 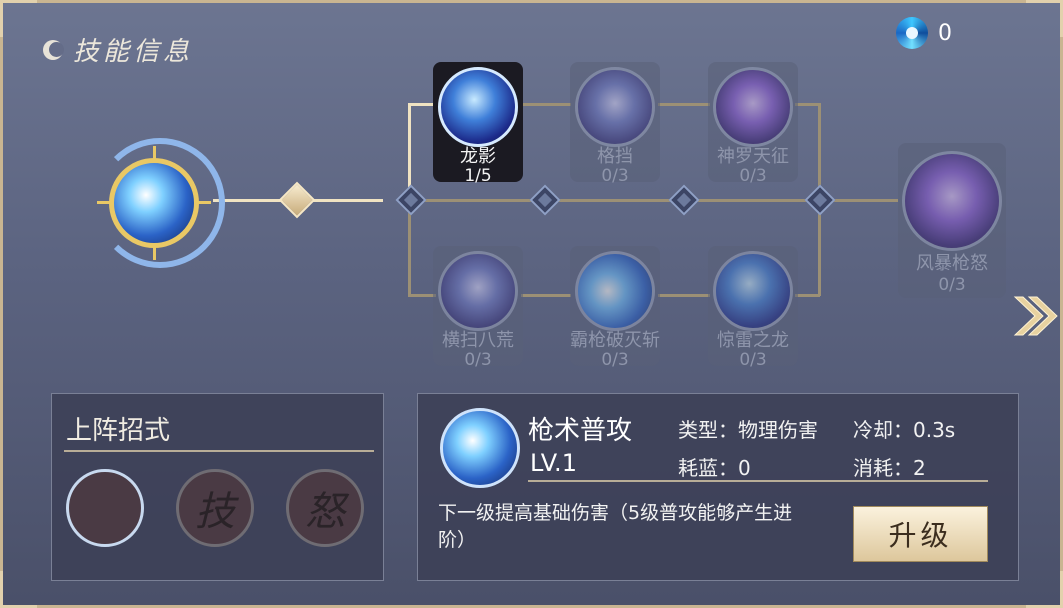 I want to click on skill-node-gedang: 格挡 0/3, so click(x=615, y=124).